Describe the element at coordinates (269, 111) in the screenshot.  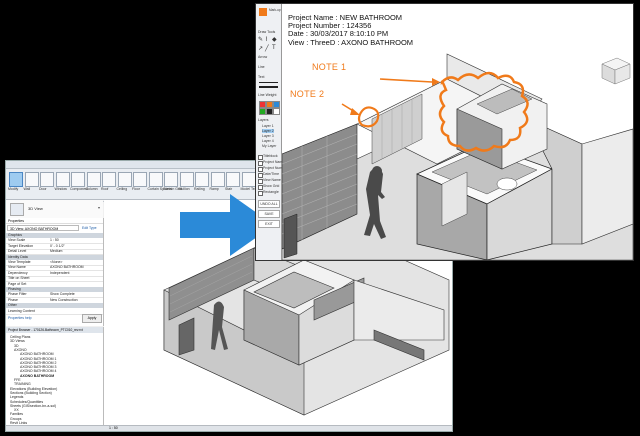
I see `color-swatch-black` at that location.